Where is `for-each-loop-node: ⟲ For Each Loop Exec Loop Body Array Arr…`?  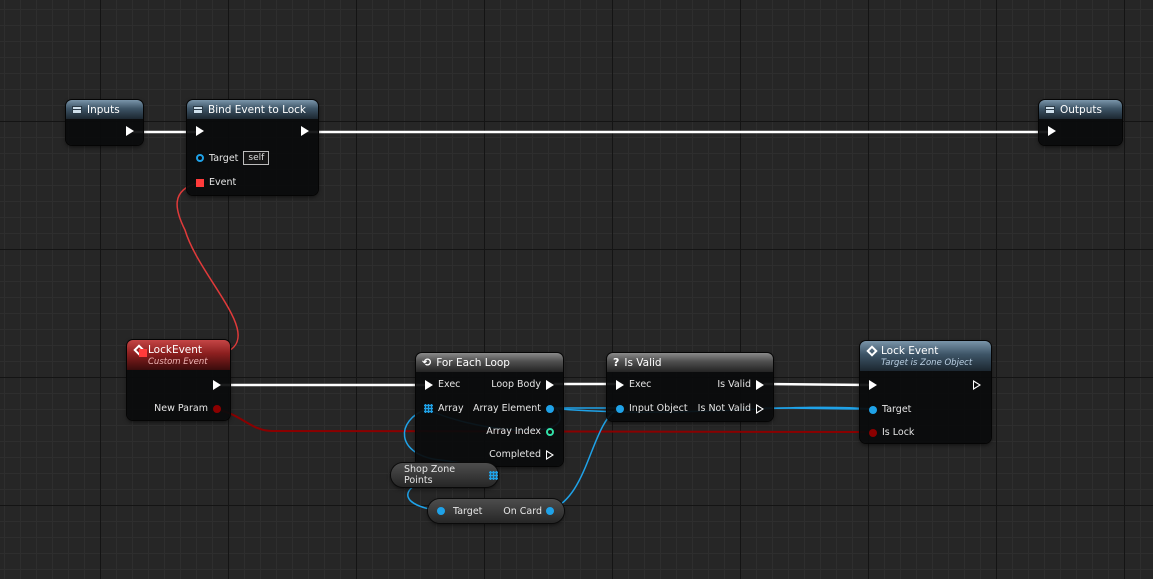 for-each-loop-node: ⟲ For Each Loop Exec Loop Body Array Arr… is located at coordinates (489, 409).